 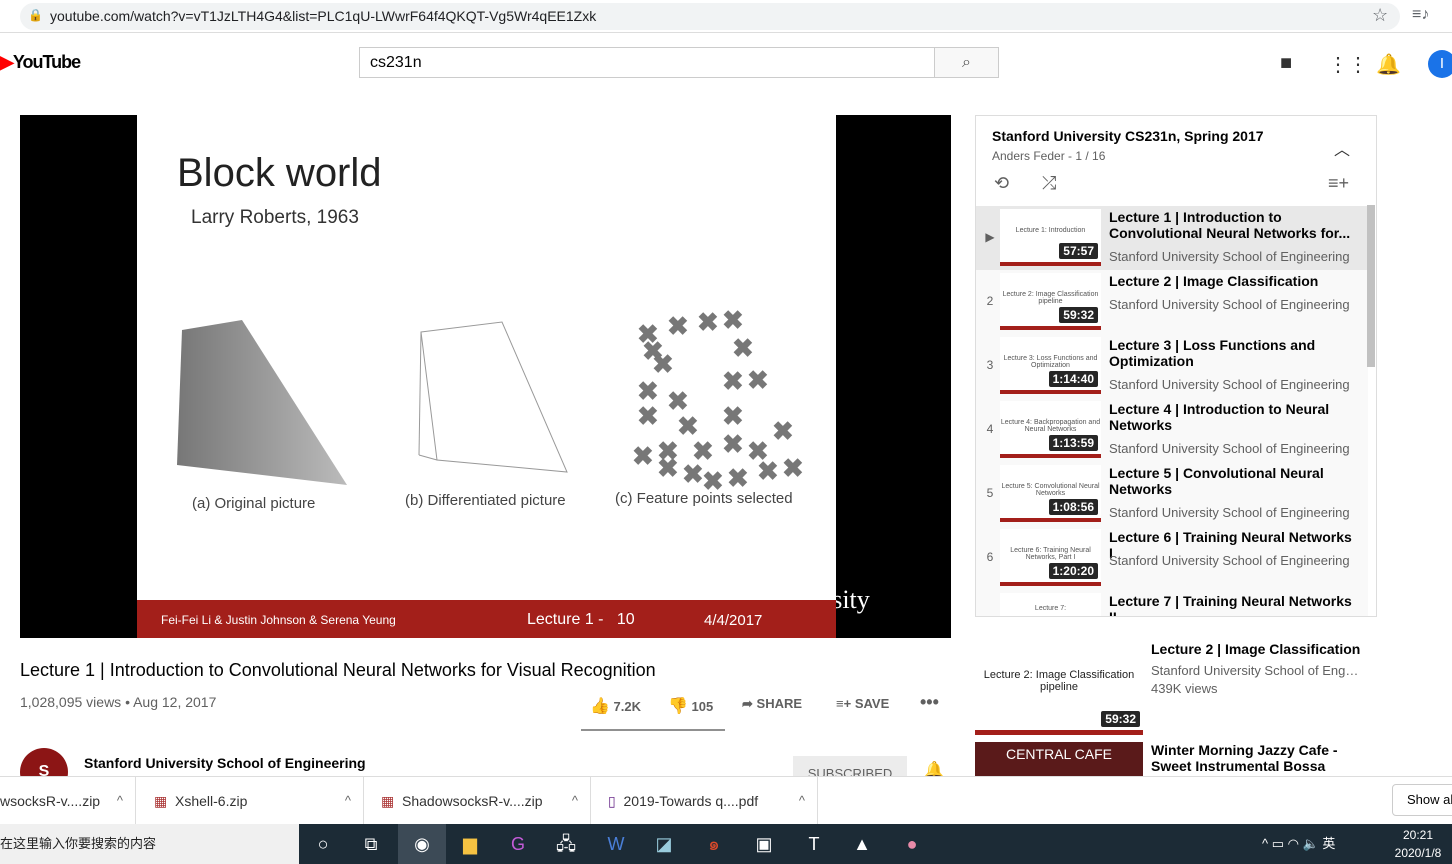 I want to click on share-button: ➦ SHARE, so click(x=772, y=704).